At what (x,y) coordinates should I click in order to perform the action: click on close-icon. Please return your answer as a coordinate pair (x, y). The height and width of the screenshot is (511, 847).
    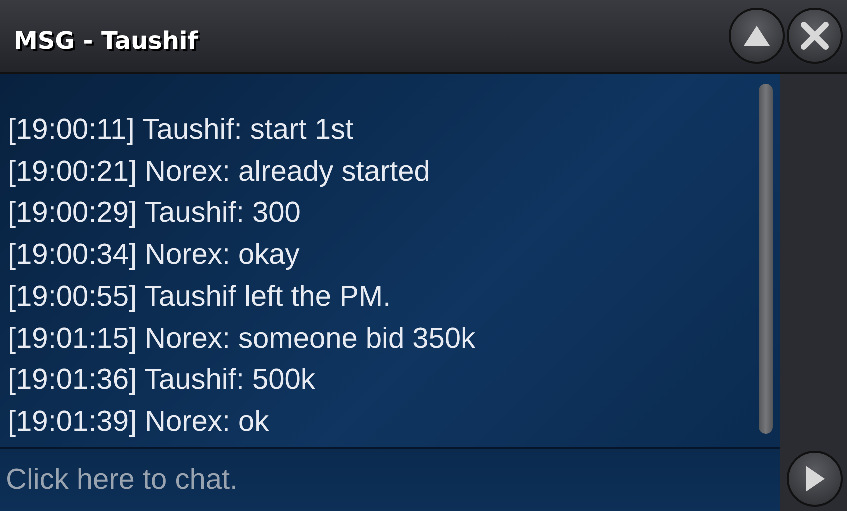
    Looking at the image, I should click on (815, 36).